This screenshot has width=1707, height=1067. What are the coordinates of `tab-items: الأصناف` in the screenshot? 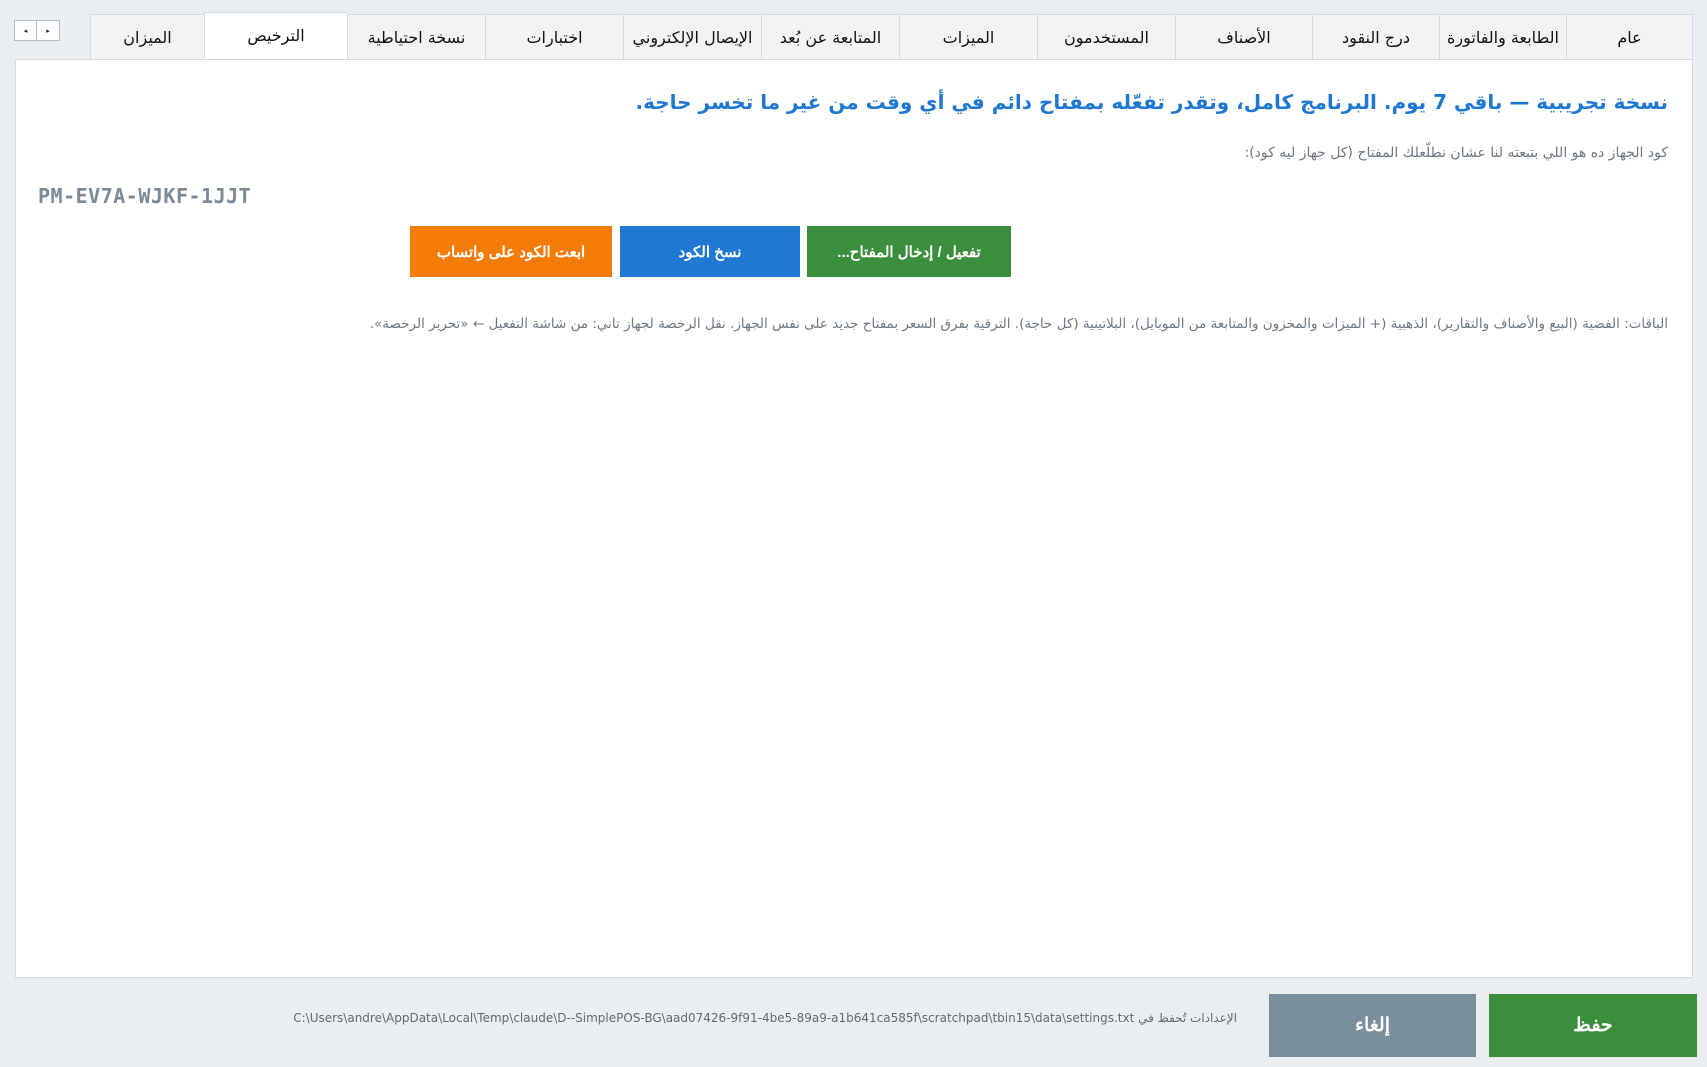 It's located at (1243, 36).